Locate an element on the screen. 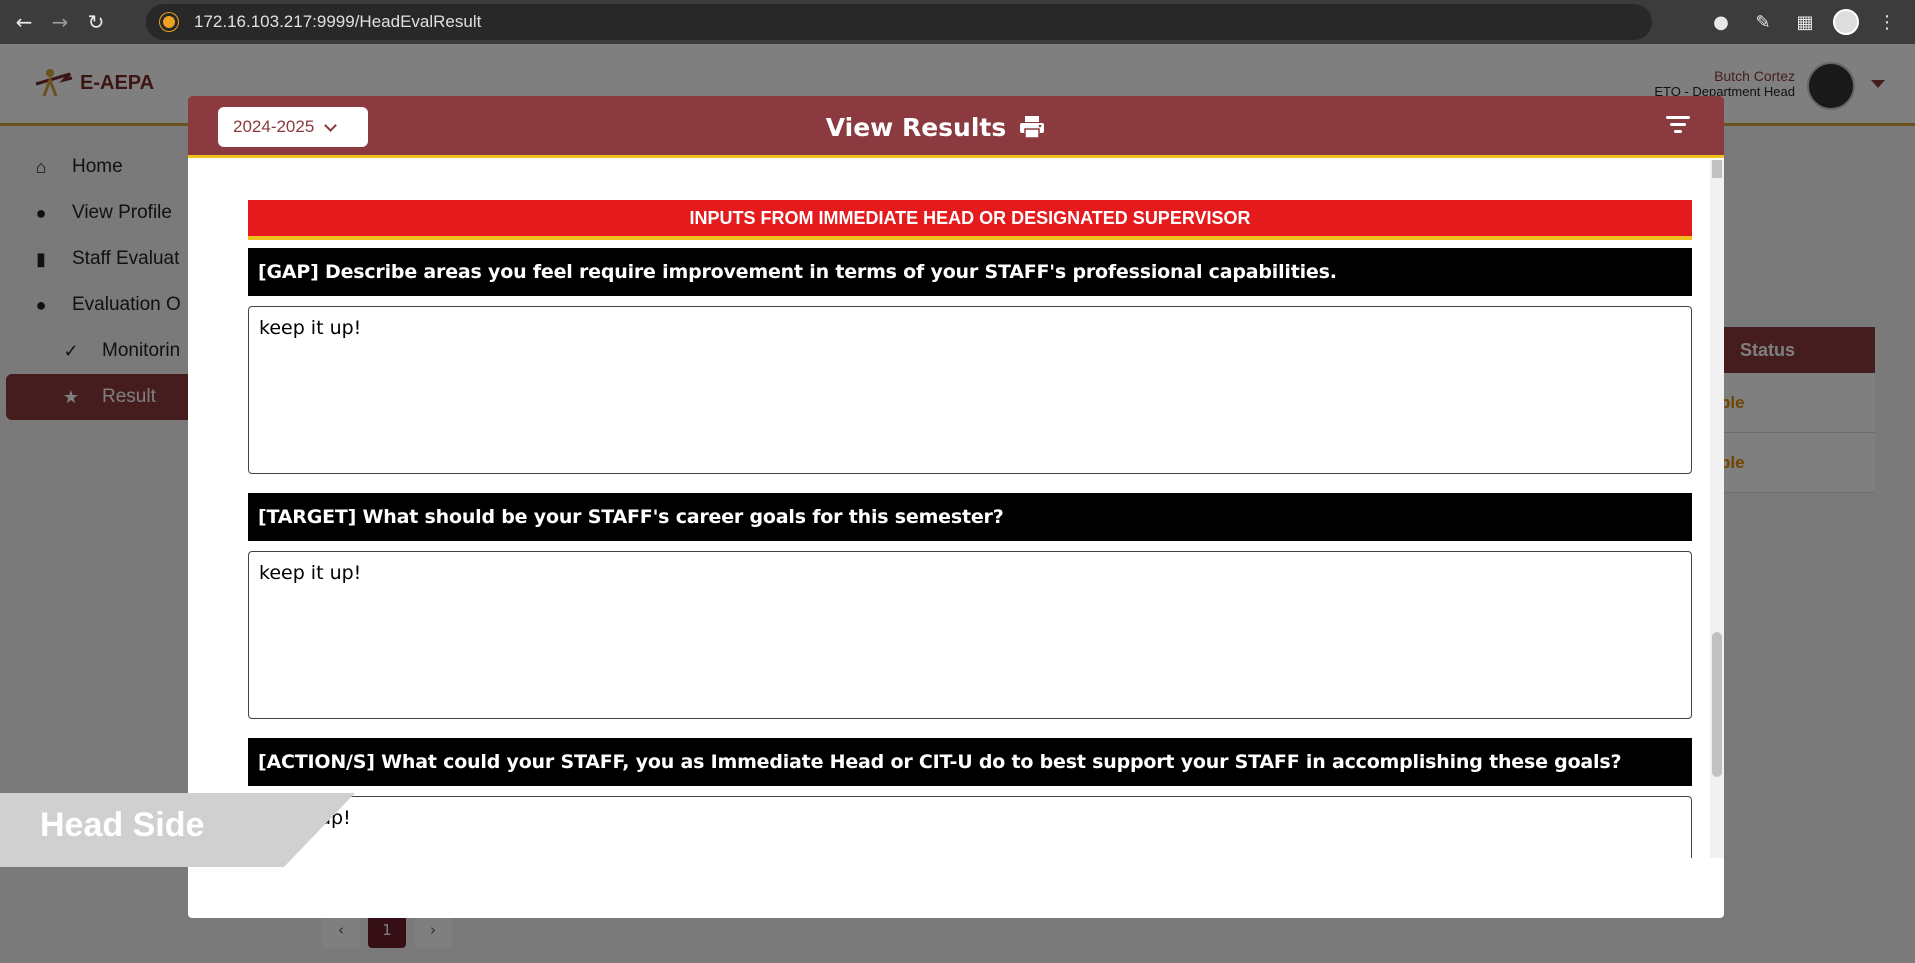 The image size is (1915, 963). back-icon: ← is located at coordinates (24, 22).